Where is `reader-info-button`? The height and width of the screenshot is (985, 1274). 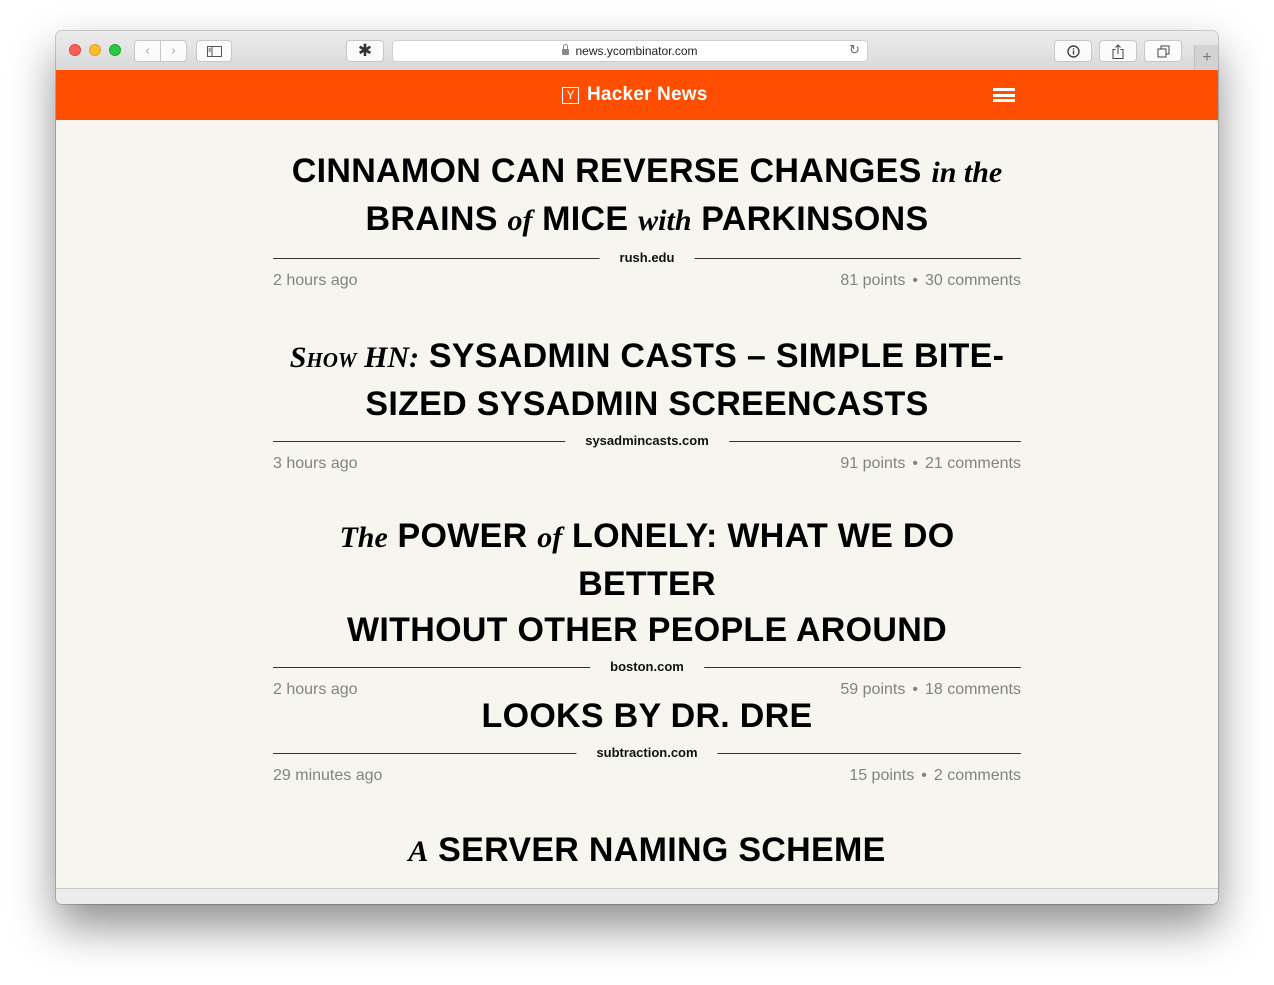
reader-info-button is located at coordinates (1073, 51).